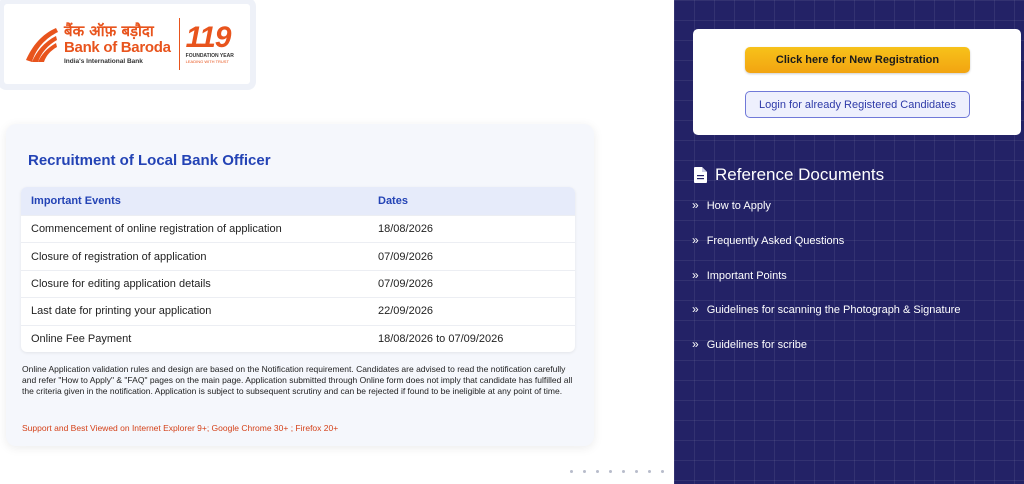 The height and width of the screenshot is (484, 1024). What do you see at coordinates (298, 201) in the screenshot?
I see `table-header: Important Events Dates` at bounding box center [298, 201].